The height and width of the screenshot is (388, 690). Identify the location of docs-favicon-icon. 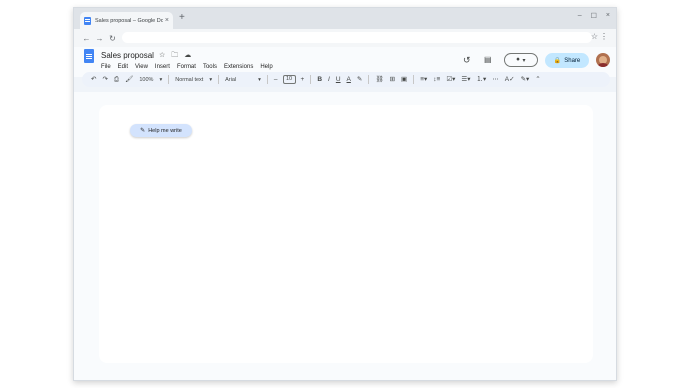
(87, 20).